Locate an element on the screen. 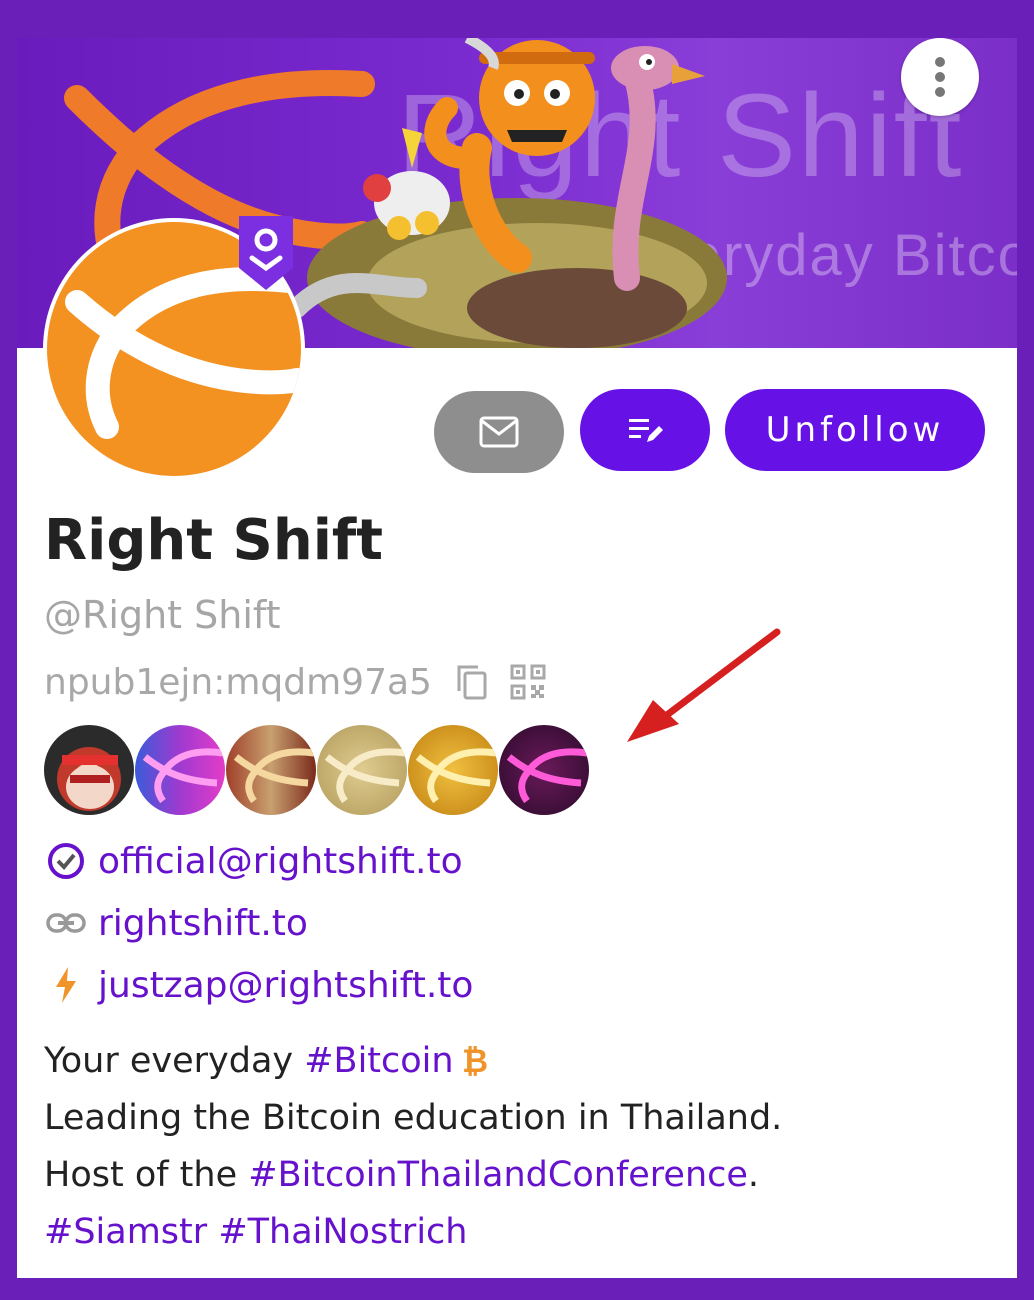 This screenshot has height=1300, width=1034. unfollow-button: Unfollow is located at coordinates (855, 430).